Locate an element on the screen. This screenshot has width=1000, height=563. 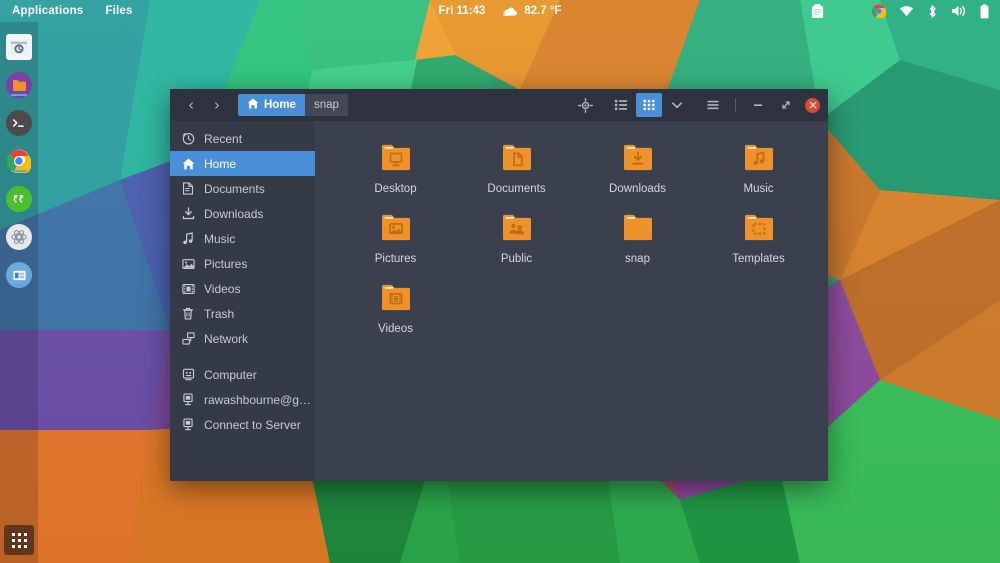
chrome-icon is located at coordinates (879, 11).